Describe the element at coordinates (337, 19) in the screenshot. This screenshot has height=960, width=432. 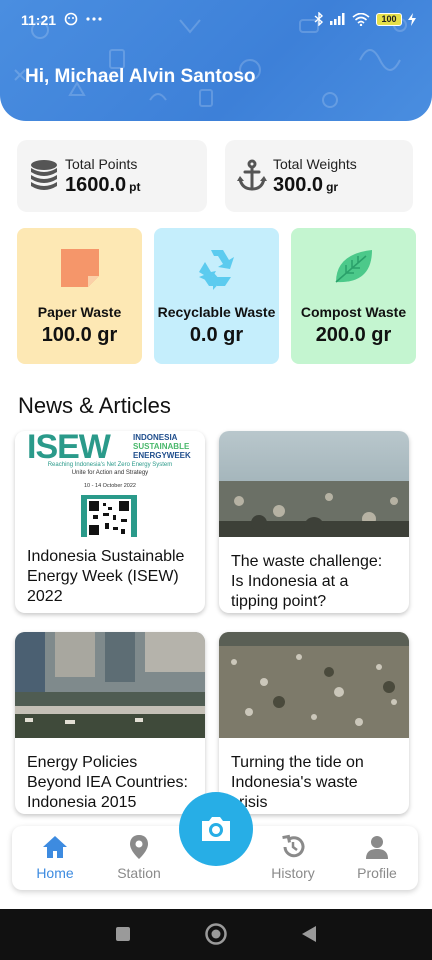
I see `signal-icon` at that location.